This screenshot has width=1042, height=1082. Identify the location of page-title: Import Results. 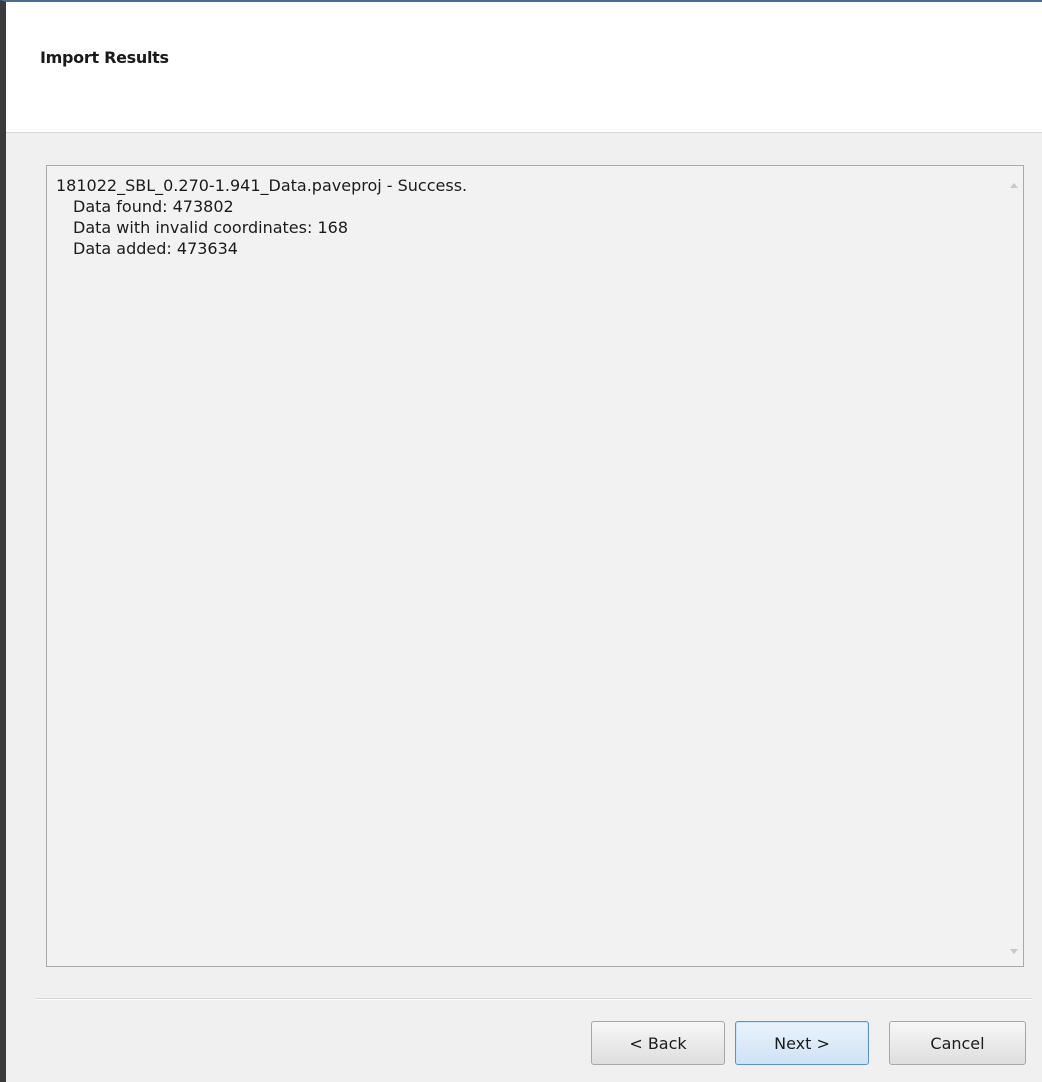
(104, 57).